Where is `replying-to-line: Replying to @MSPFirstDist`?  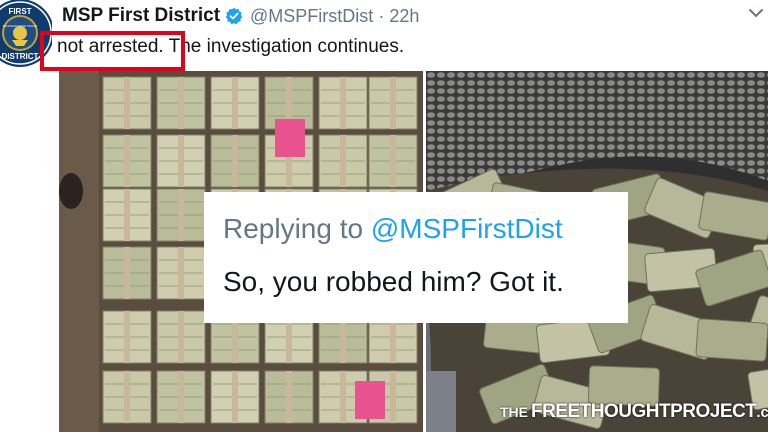
replying-to-line: Replying to @MSPFirstDist is located at coordinates (393, 229).